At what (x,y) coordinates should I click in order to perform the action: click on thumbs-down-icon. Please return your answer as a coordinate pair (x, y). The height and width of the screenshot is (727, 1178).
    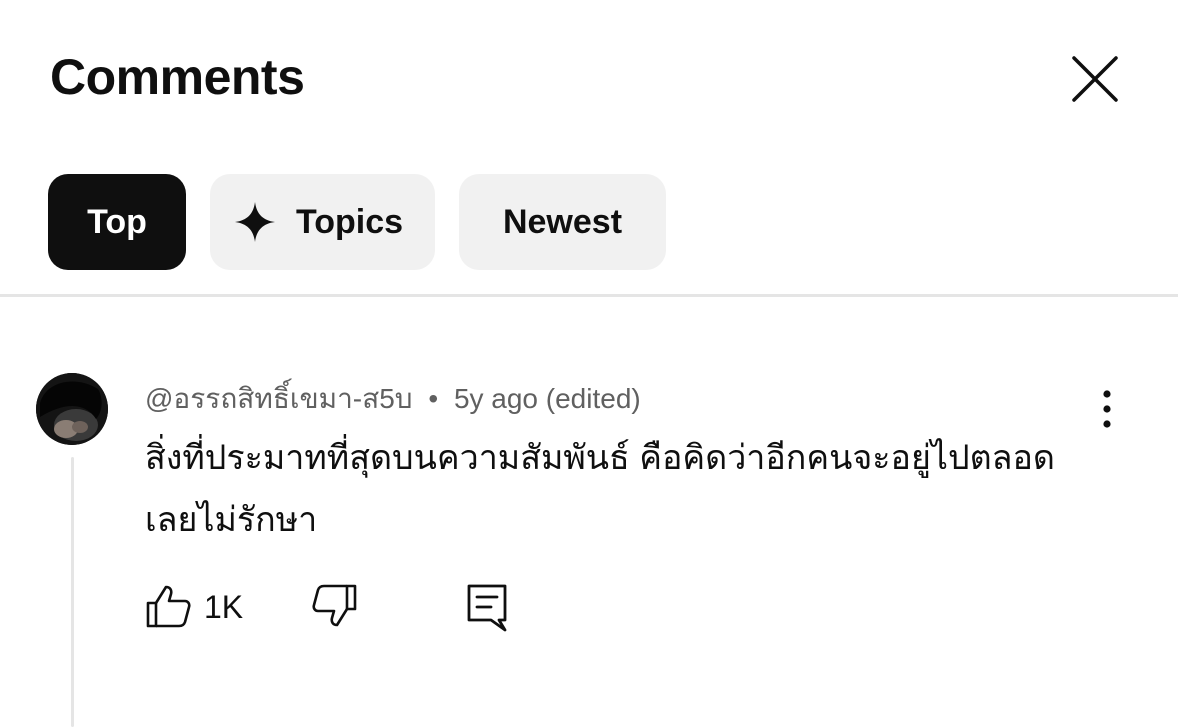
    Looking at the image, I should click on (334, 605).